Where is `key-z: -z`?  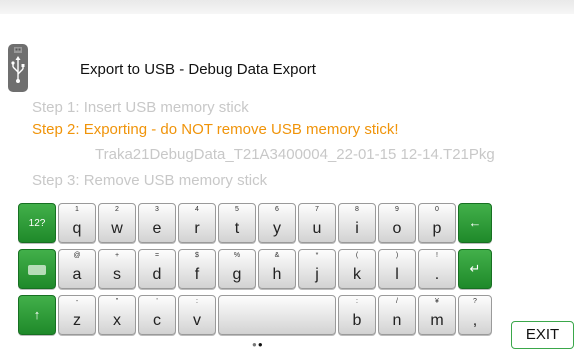
key-z: -z is located at coordinates (77, 315).